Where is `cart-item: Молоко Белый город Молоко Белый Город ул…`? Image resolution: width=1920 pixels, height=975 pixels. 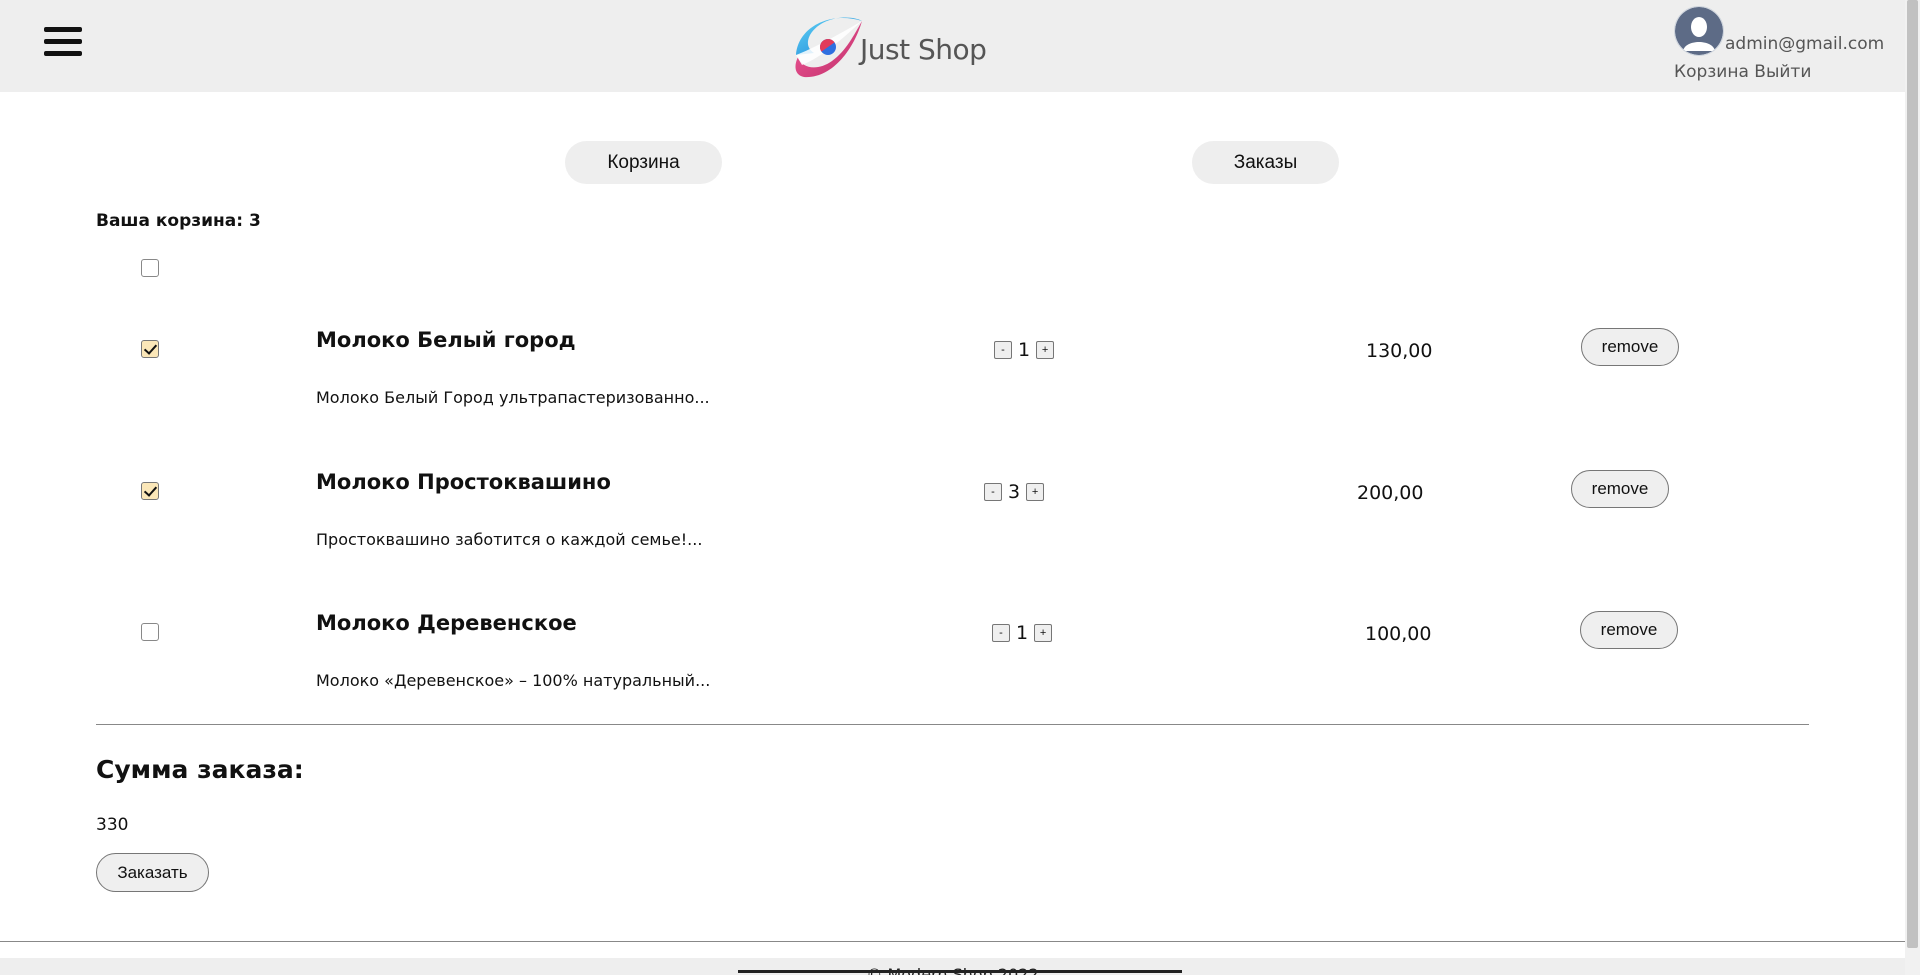
cart-item: Молоко Белый город Молоко Белый Город ул… is located at coordinates (952, 388).